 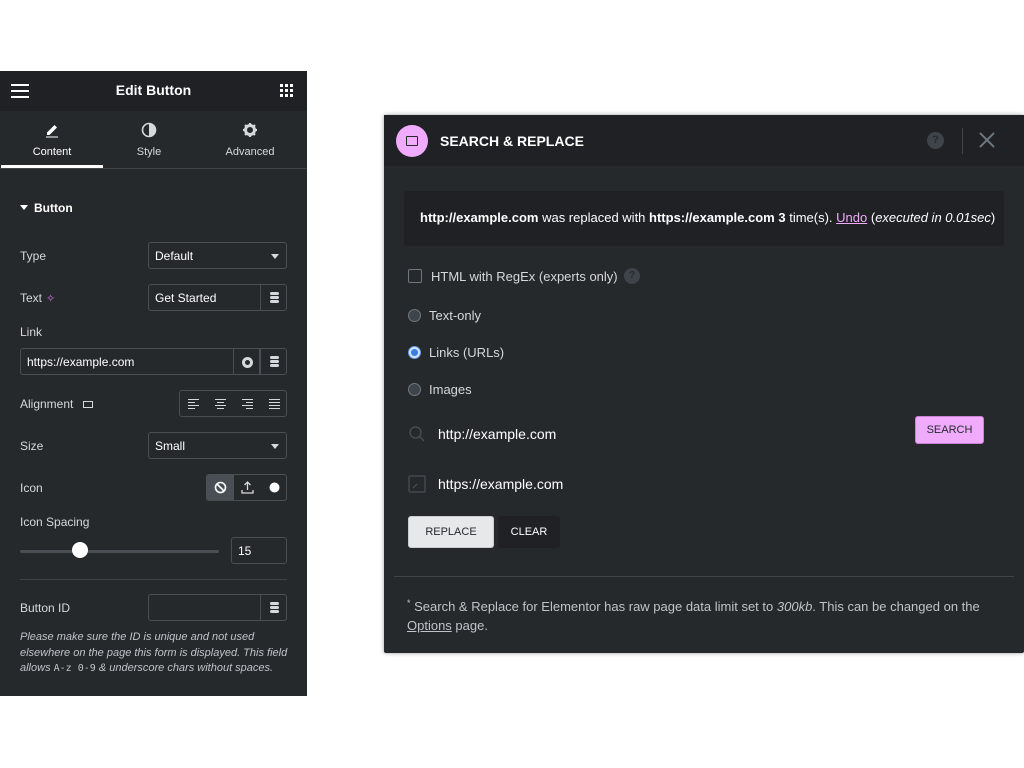 I want to click on undo-link: Undo, so click(x=851, y=217).